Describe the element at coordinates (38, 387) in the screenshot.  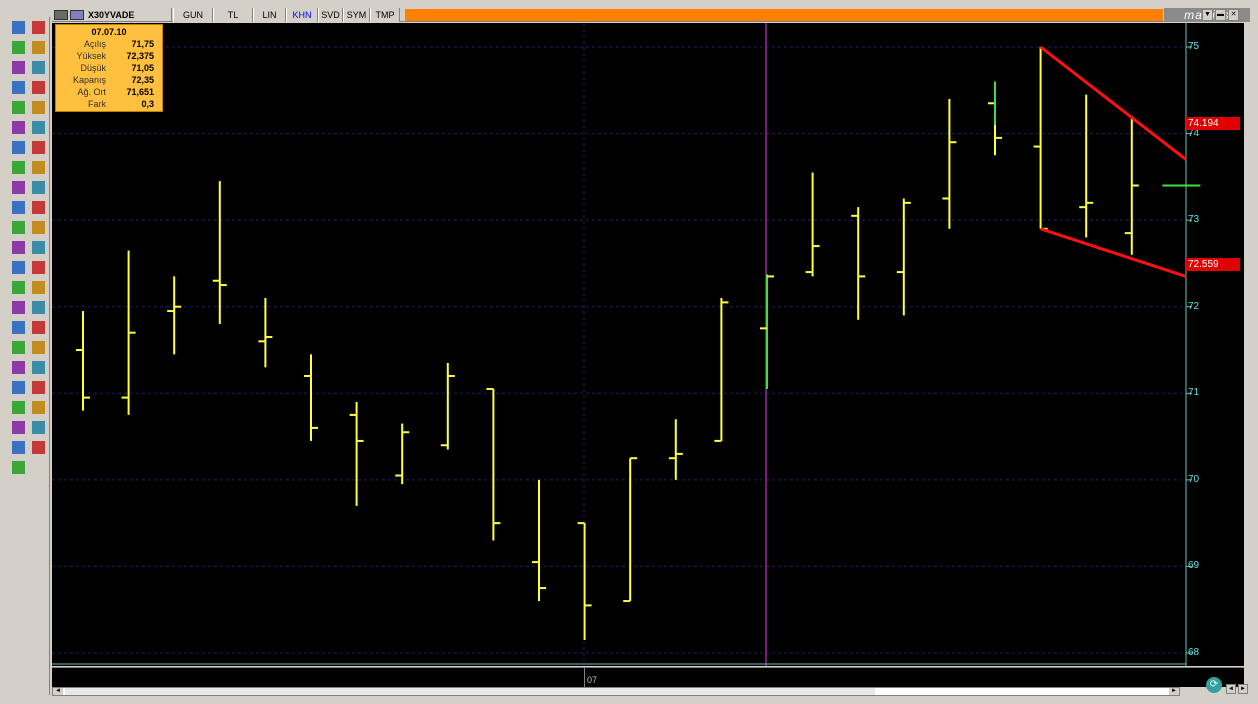
I see `arrow-back-icon` at that location.